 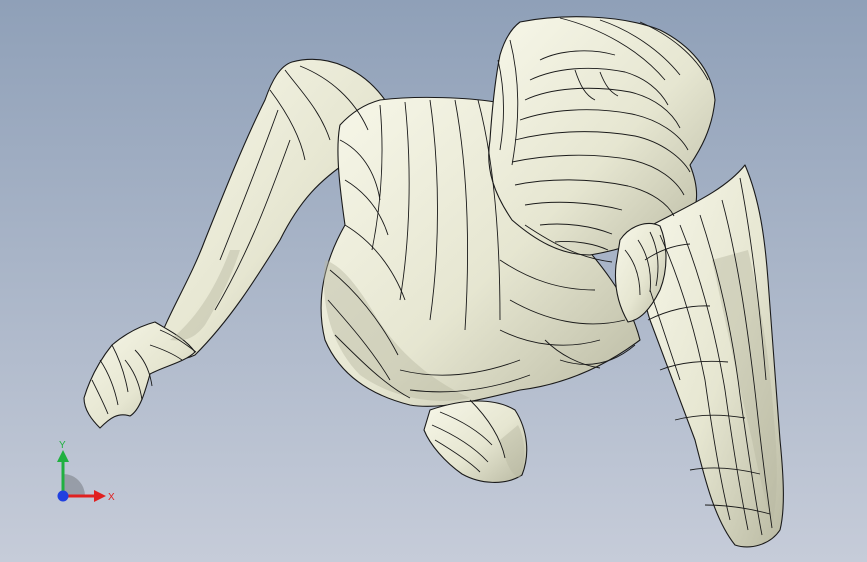 What do you see at coordinates (111, 497) in the screenshot?
I see `x-axis-label: X` at bounding box center [111, 497].